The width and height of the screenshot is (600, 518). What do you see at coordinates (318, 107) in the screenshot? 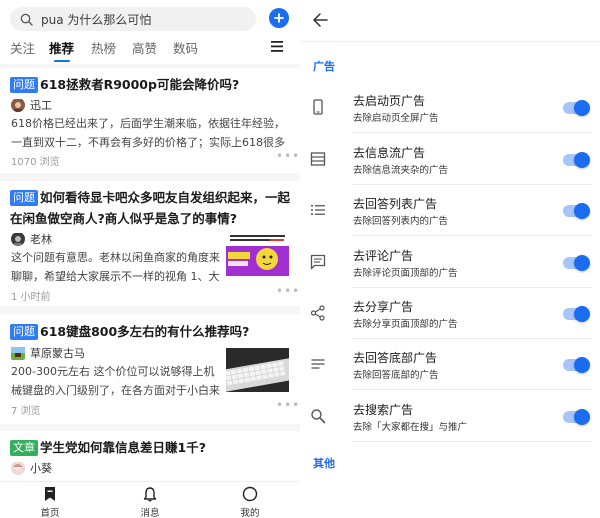
I see `phone-icon` at bounding box center [318, 107].